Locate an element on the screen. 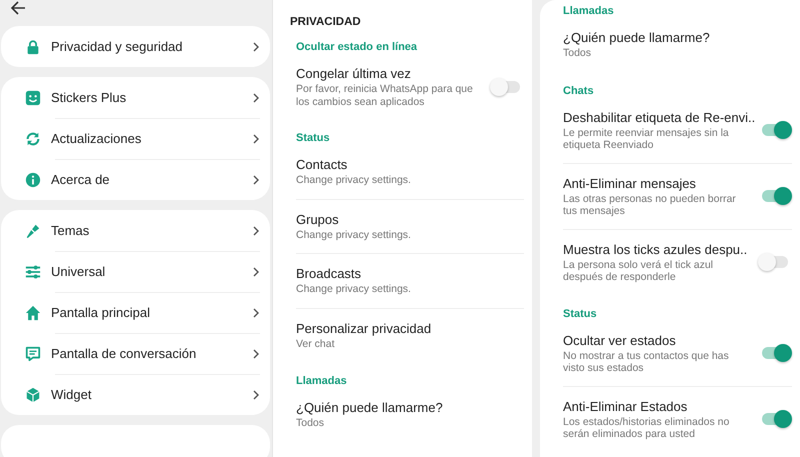 This screenshot has height=457, width=800. setting-description: No mostrar a tus contactos que has visto sus estados is located at coordinates (646, 362).